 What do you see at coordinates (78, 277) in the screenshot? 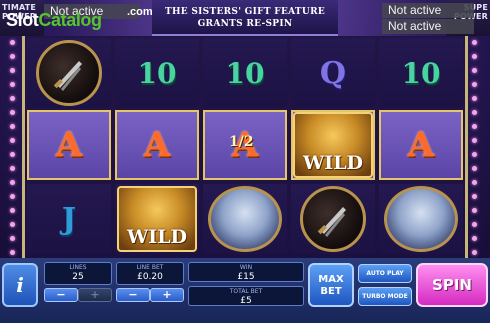
I see `lines-value: 25` at bounding box center [78, 277].